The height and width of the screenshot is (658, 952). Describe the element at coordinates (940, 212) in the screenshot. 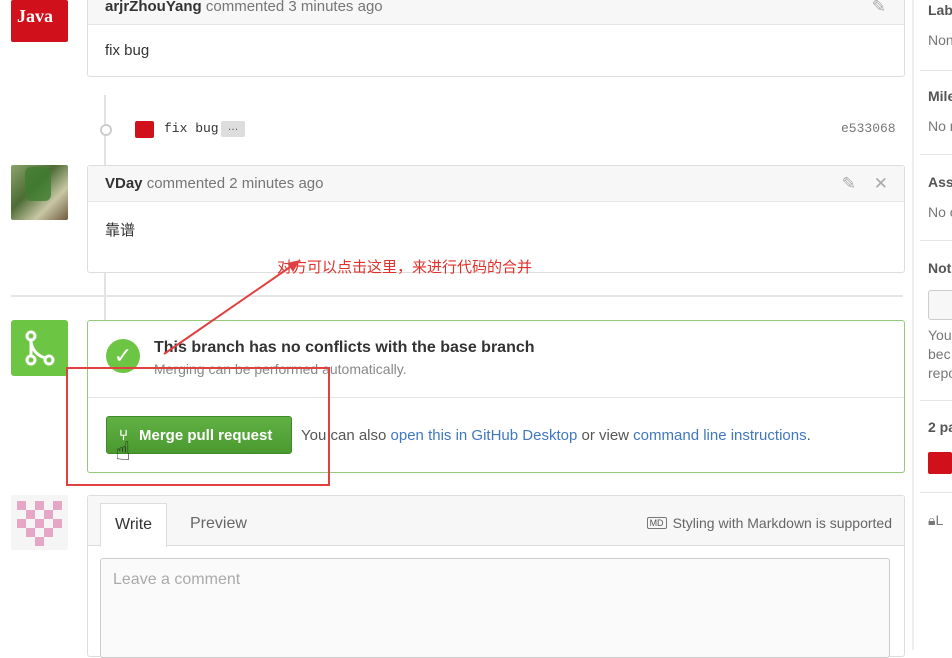

I see `sidebar-assignee-value: No o` at that location.